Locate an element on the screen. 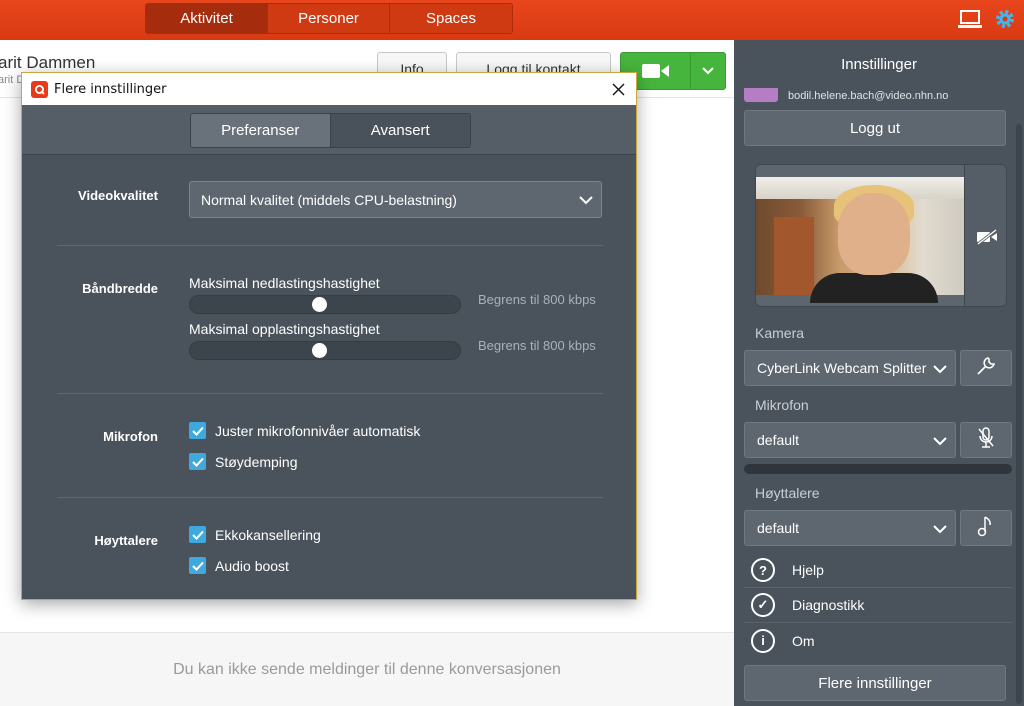 The image size is (1024, 706). tab-preferanser: Preferanser is located at coordinates (261, 130).